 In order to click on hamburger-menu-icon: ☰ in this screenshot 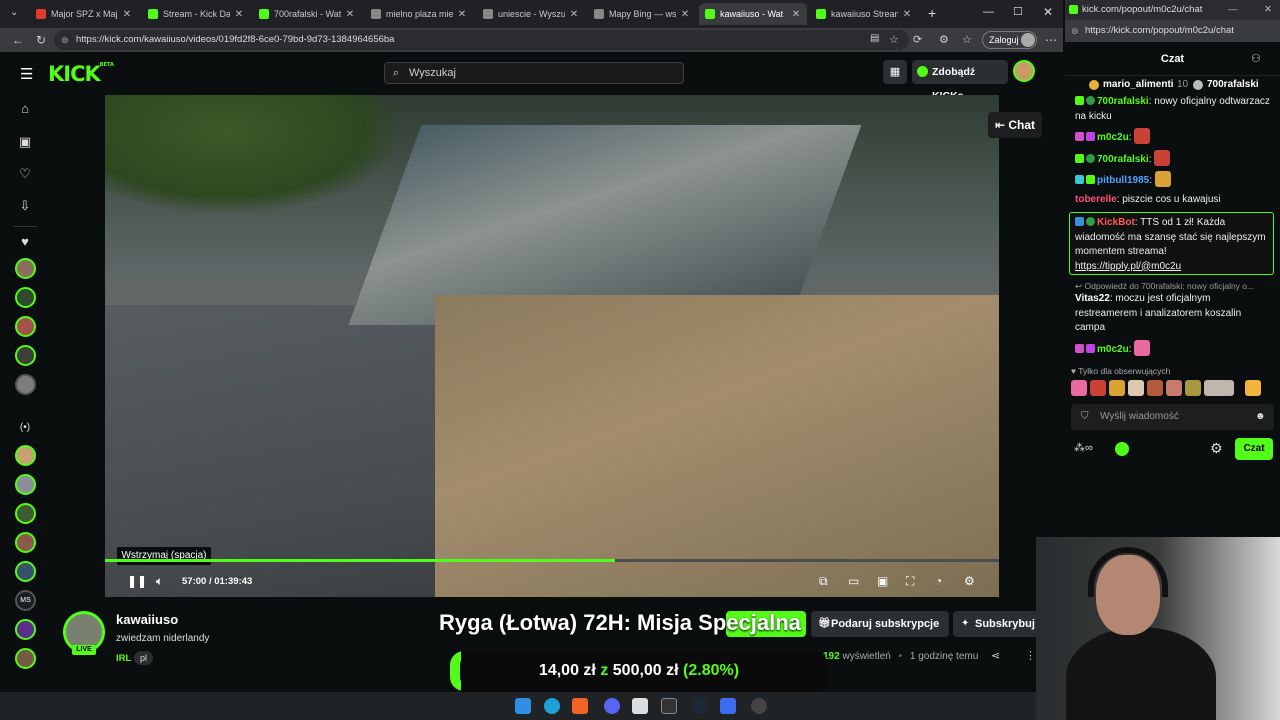, I will do `click(26, 74)`.